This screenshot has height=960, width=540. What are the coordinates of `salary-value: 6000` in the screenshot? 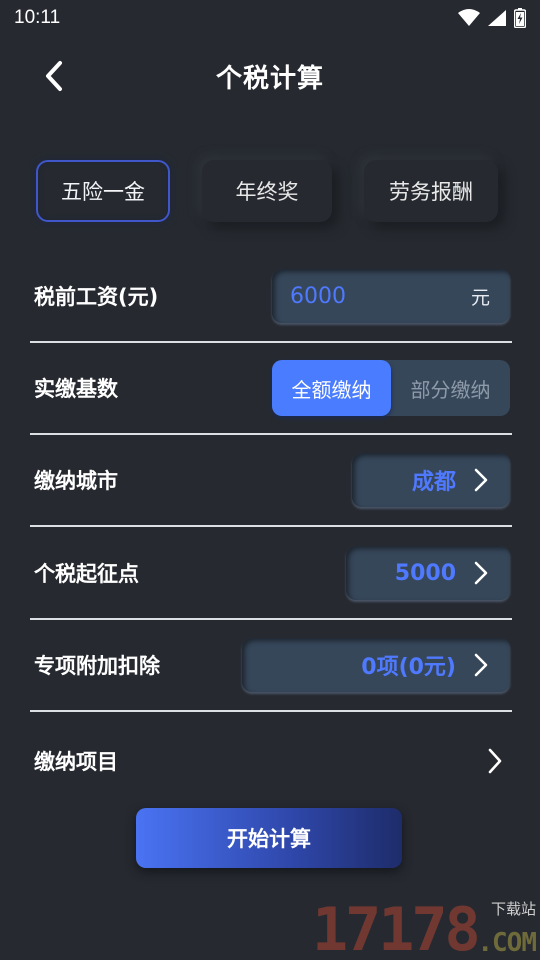 It's located at (318, 296).